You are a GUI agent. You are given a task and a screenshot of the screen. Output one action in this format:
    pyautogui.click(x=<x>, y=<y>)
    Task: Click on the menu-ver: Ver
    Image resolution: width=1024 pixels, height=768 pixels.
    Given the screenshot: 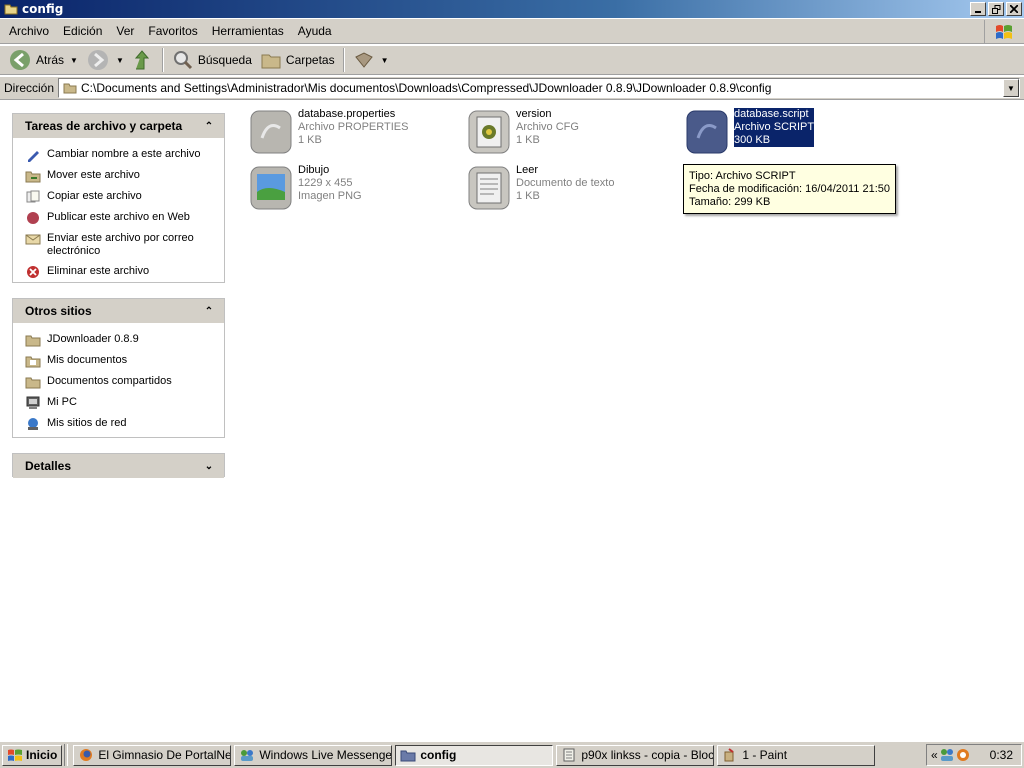 What is the action you would take?
    pyautogui.click(x=125, y=31)
    